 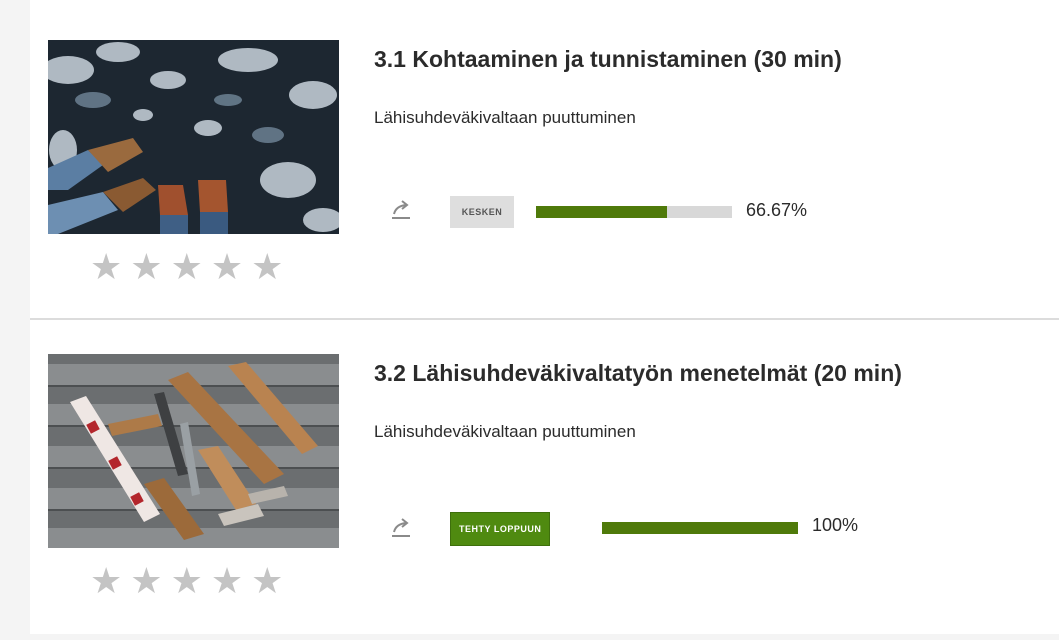 I want to click on left-gutter, so click(x=15, y=320).